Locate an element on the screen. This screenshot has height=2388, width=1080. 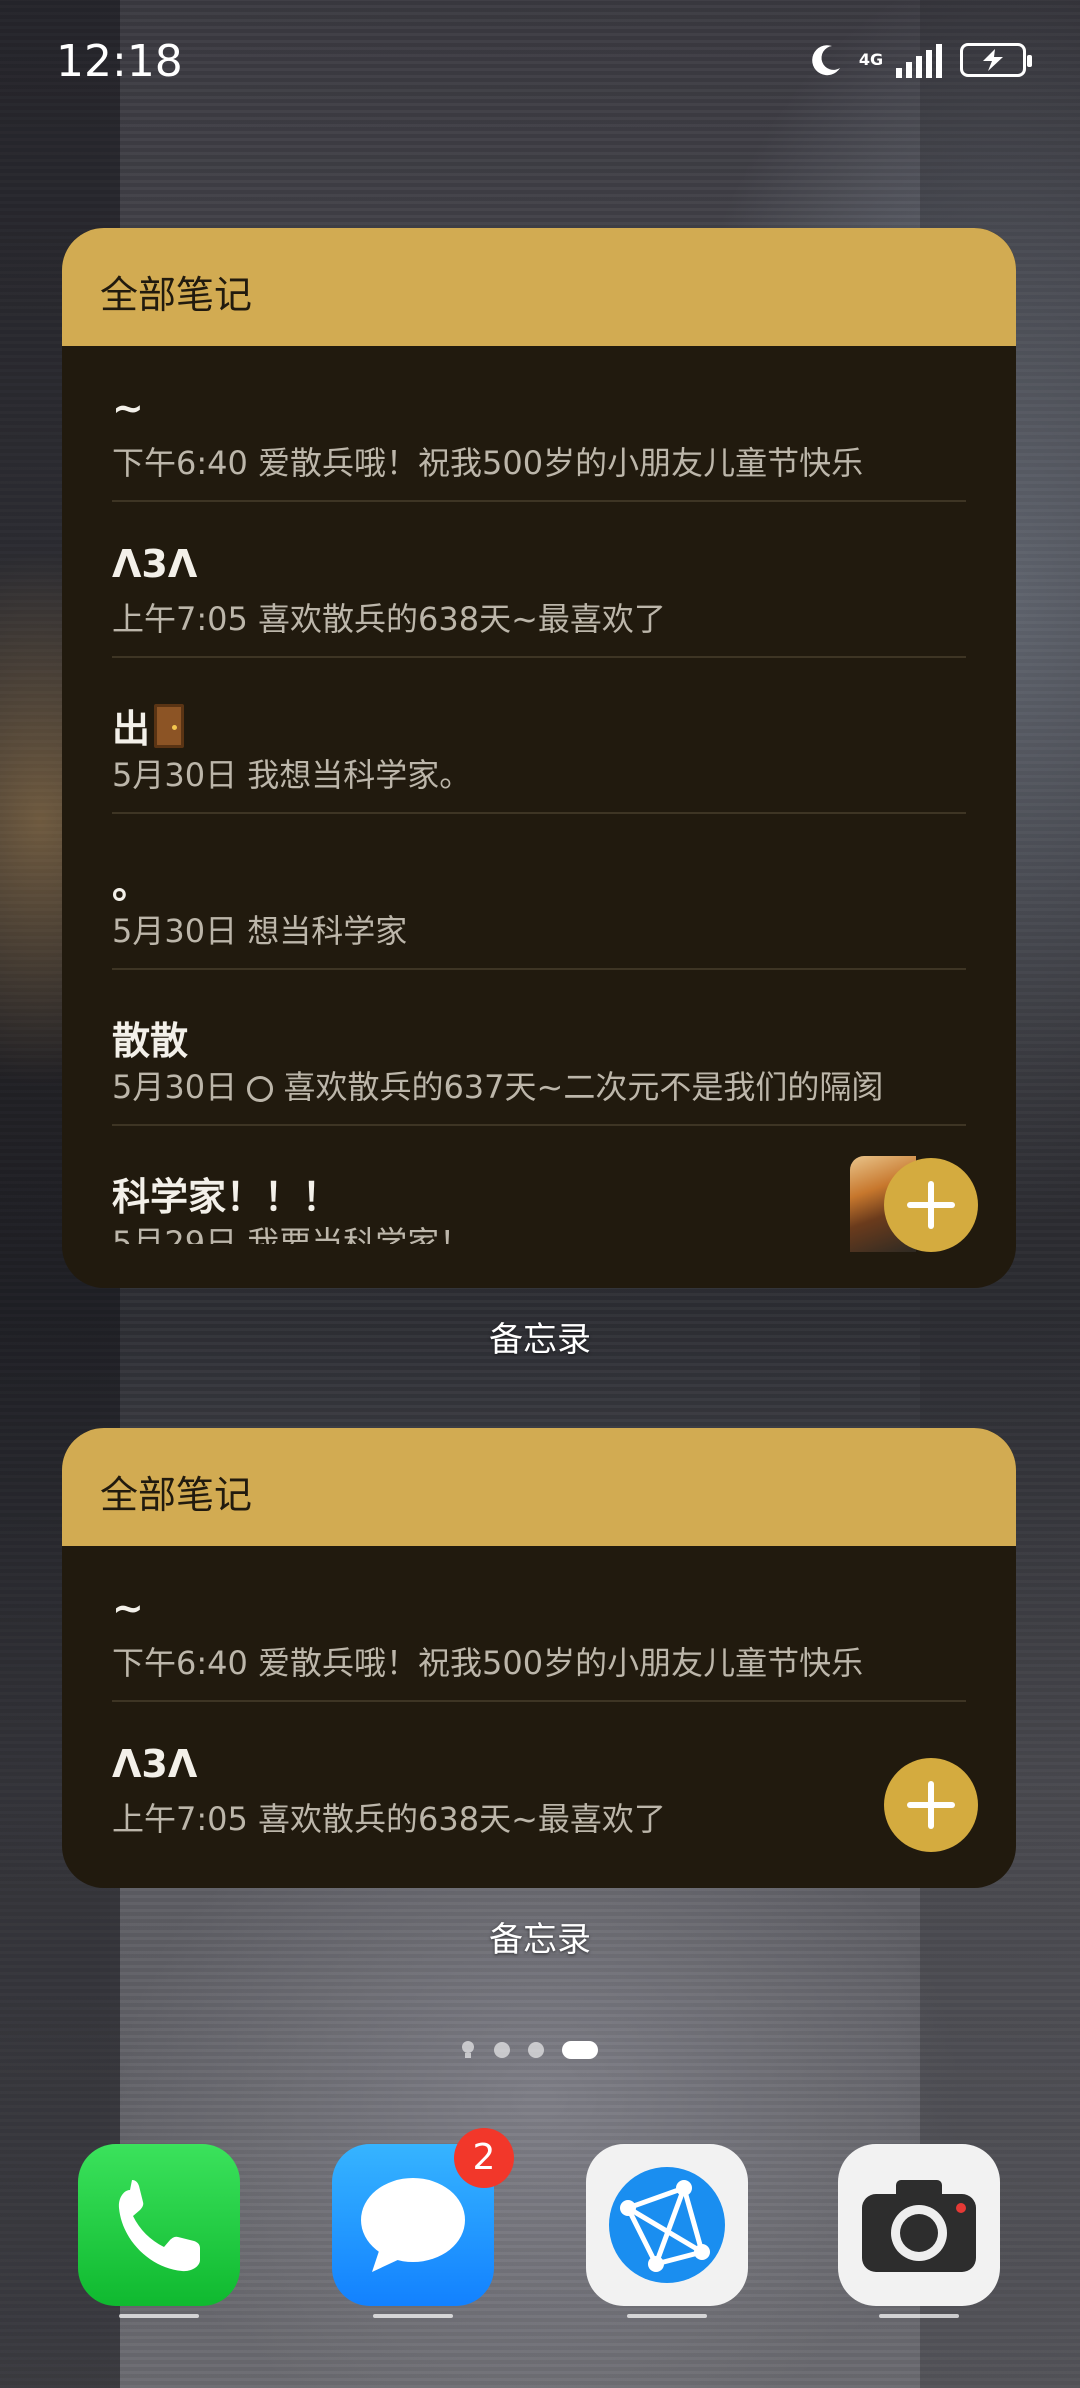
note-subtitle: 5月29日 我要当科学家！ is located at coordinates (292, 1234).